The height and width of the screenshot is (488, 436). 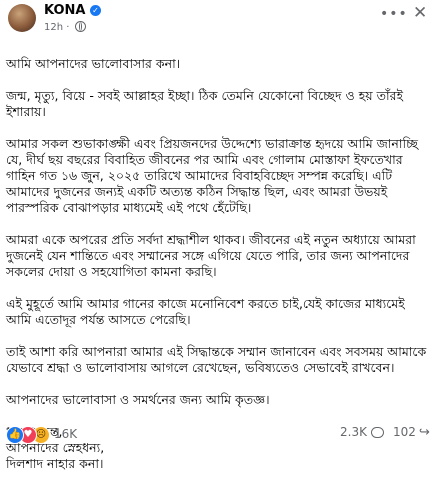 I want to click on more-options-icon: •••, so click(x=394, y=14).